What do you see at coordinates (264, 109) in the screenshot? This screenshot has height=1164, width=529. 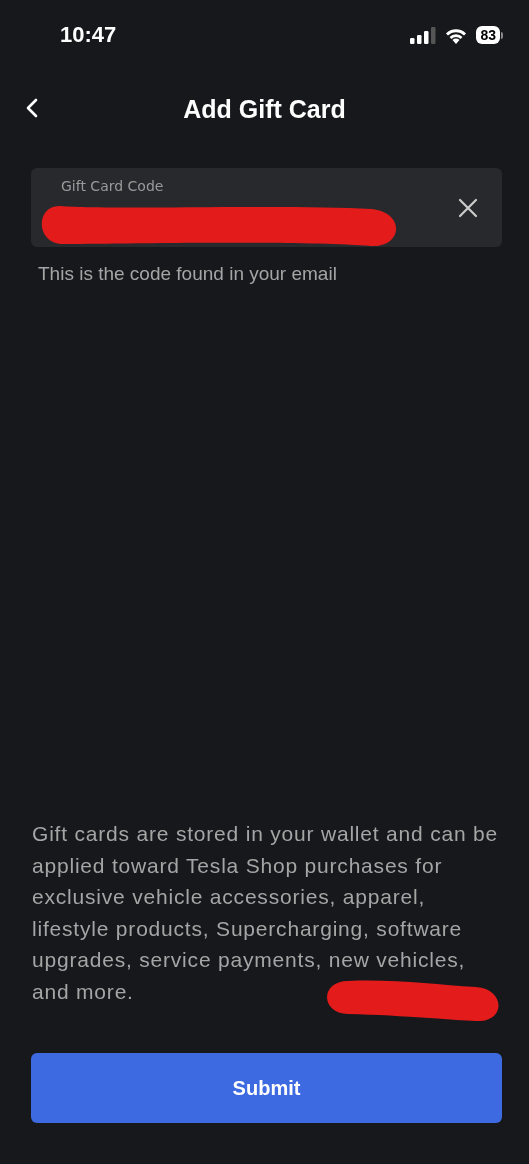 I see `page-title: Add Gift Card` at bounding box center [264, 109].